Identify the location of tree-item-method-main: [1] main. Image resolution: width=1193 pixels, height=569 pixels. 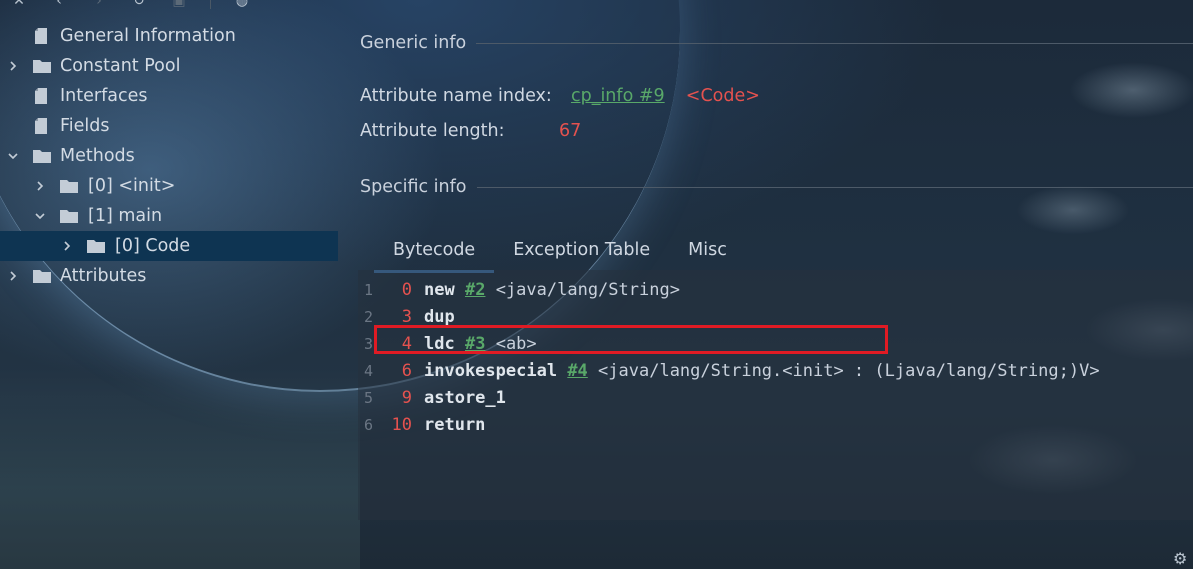
(169, 216).